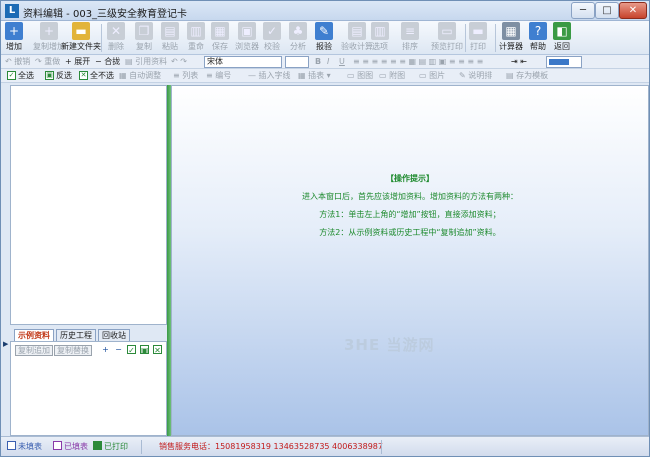  What do you see at coordinates (170, 38) in the screenshot?
I see `toolbar-button-paste: ▤ 粘贴` at bounding box center [170, 38].